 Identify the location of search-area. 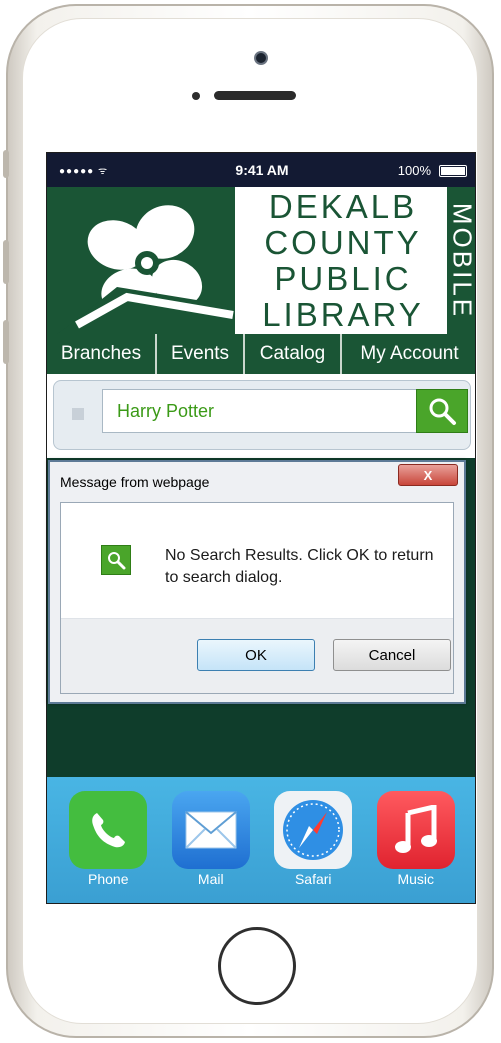
(261, 416).